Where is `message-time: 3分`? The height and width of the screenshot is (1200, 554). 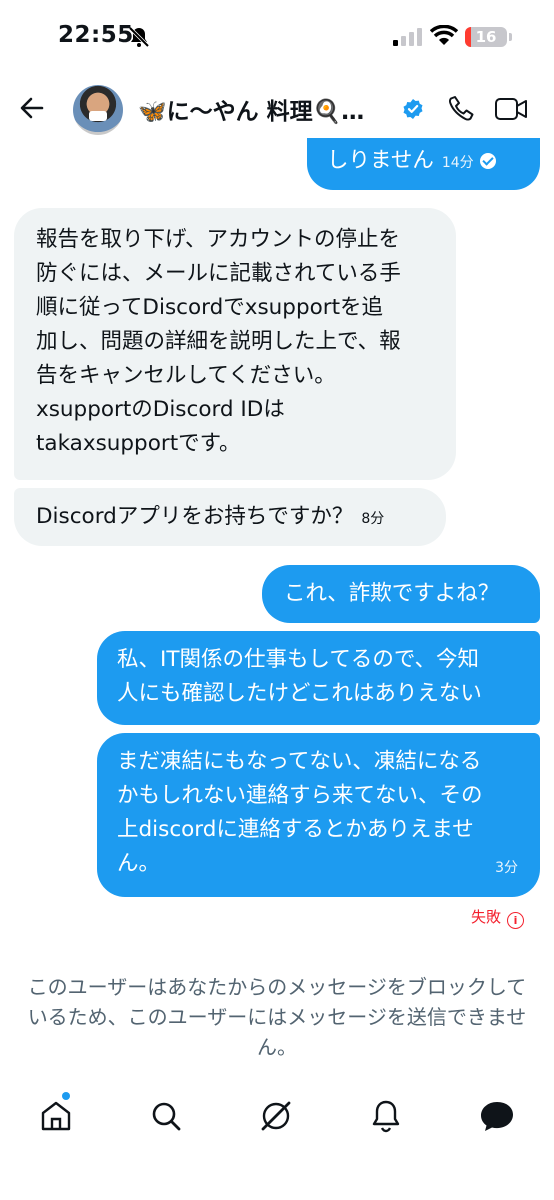 message-time: 3分 is located at coordinates (506, 868).